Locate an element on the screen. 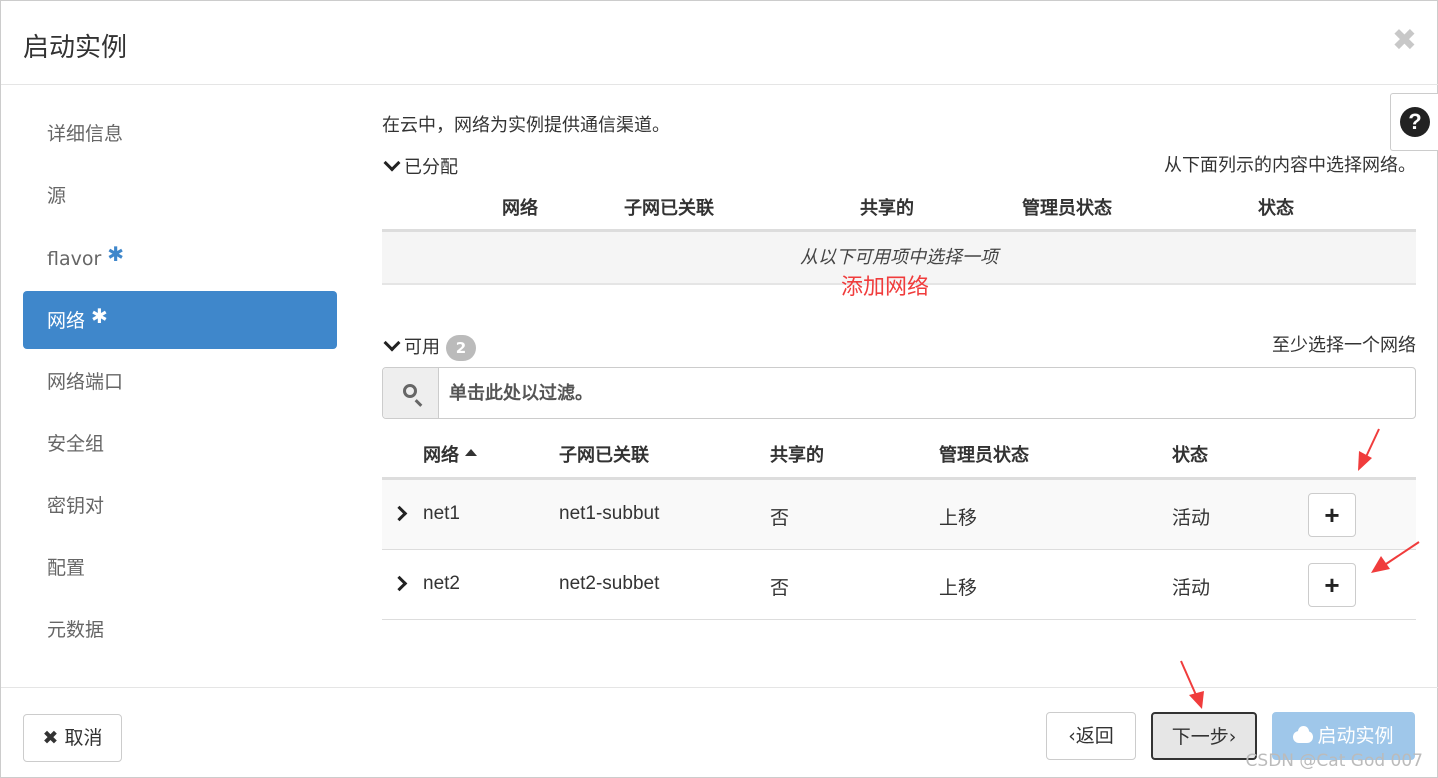 The image size is (1438, 778). filter-addon is located at coordinates (411, 393).